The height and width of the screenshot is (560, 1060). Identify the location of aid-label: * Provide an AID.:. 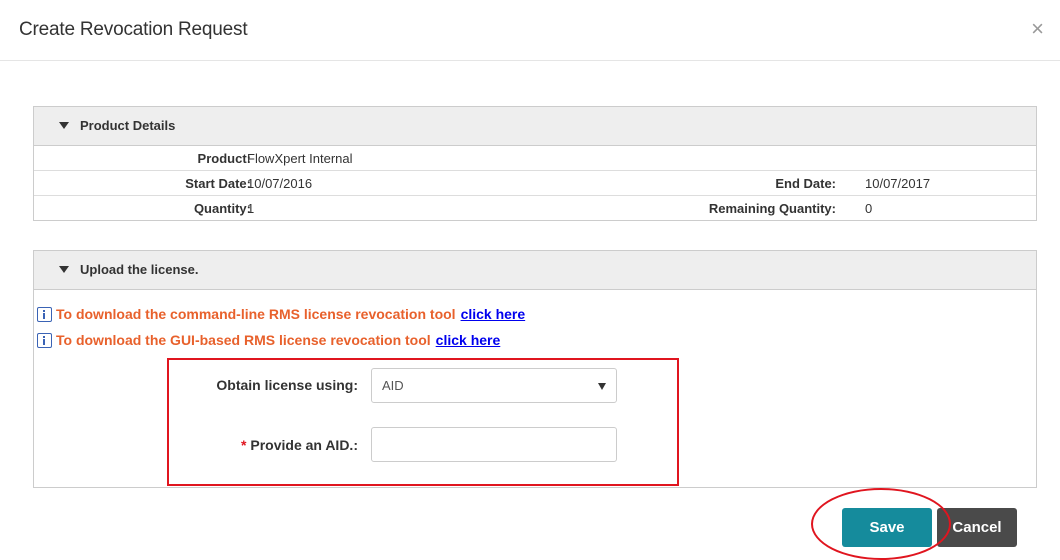
(259, 445).